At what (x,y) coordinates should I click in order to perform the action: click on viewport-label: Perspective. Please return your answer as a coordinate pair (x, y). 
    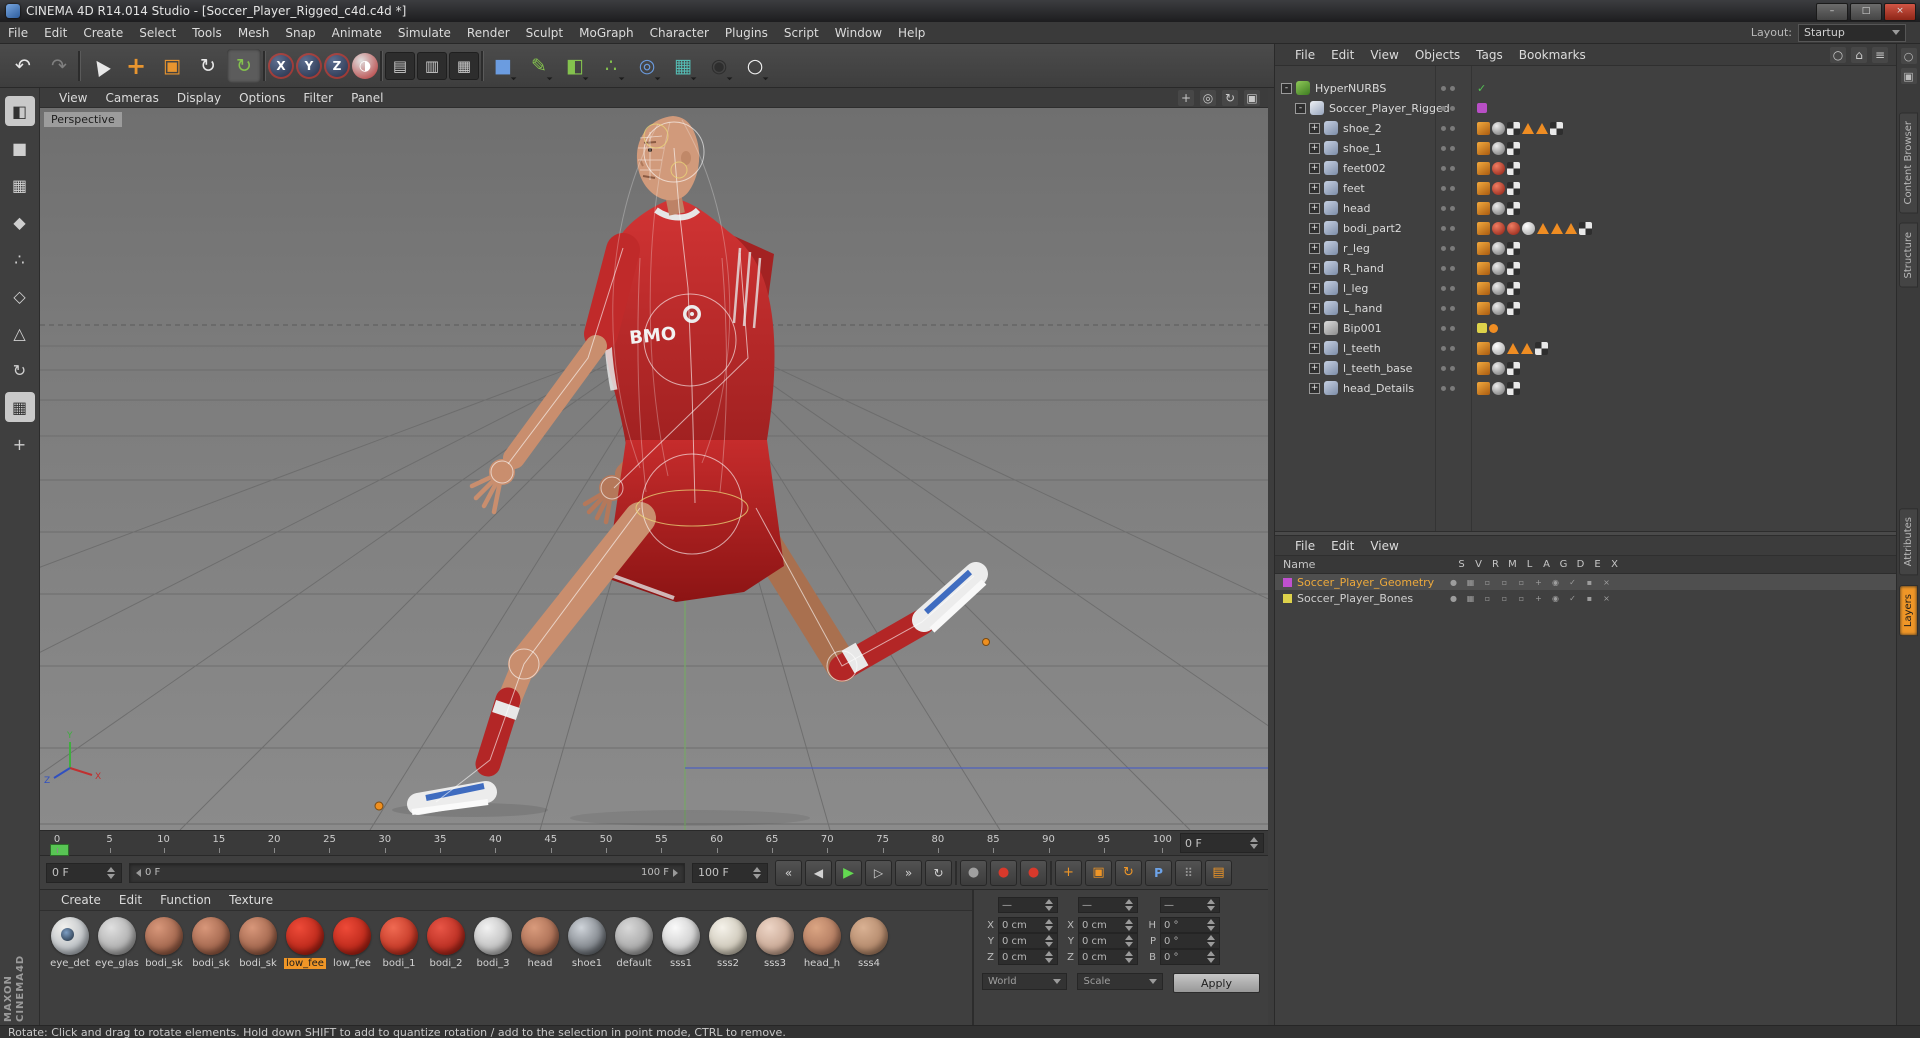
    Looking at the image, I should click on (83, 119).